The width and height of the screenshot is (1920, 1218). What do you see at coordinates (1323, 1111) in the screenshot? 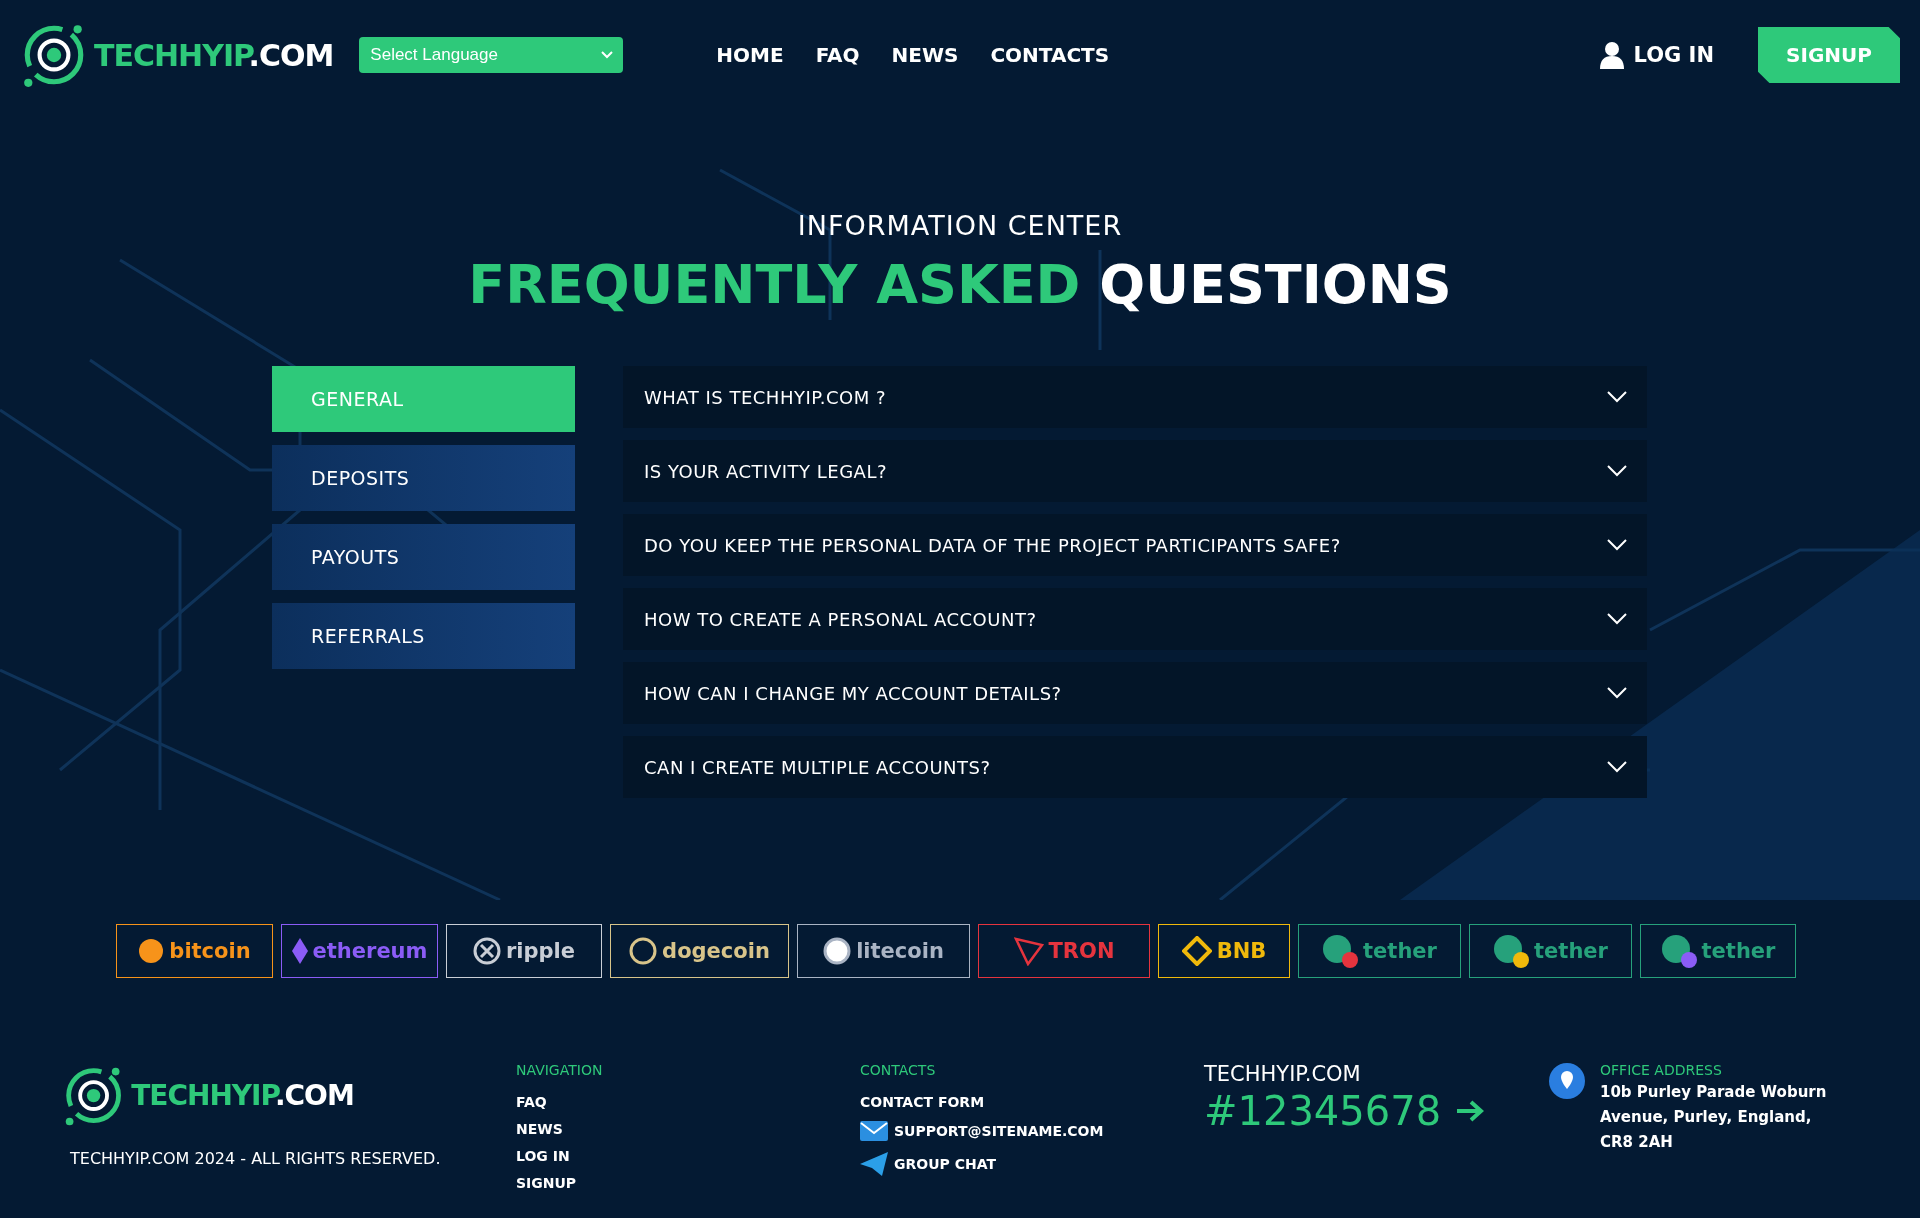
I see `company-number: #12345678` at bounding box center [1323, 1111].